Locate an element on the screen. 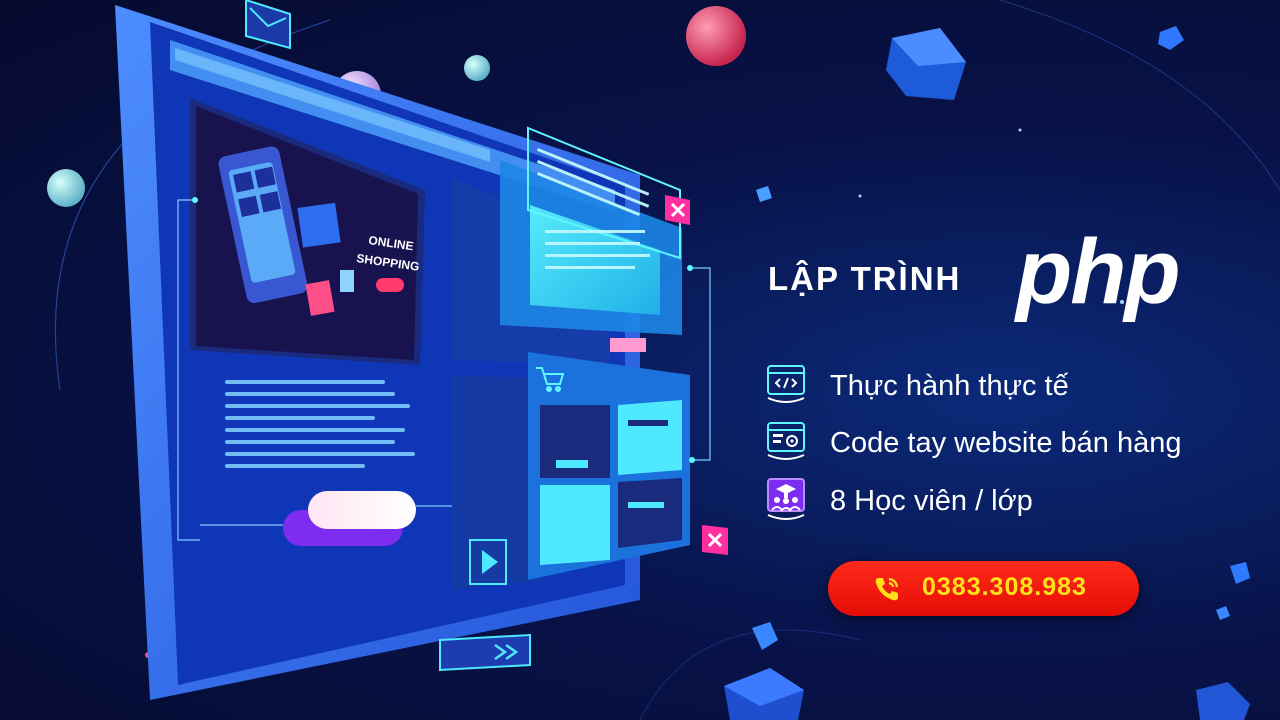 The image size is (1280, 720). close-icon is located at coordinates (677, 210).